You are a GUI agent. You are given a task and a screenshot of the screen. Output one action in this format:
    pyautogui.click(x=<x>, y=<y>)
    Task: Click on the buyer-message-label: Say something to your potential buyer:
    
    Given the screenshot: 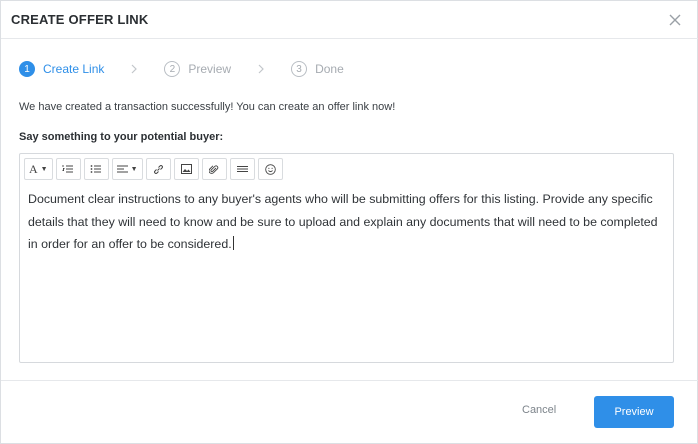 What is the action you would take?
    pyautogui.click(x=121, y=137)
    